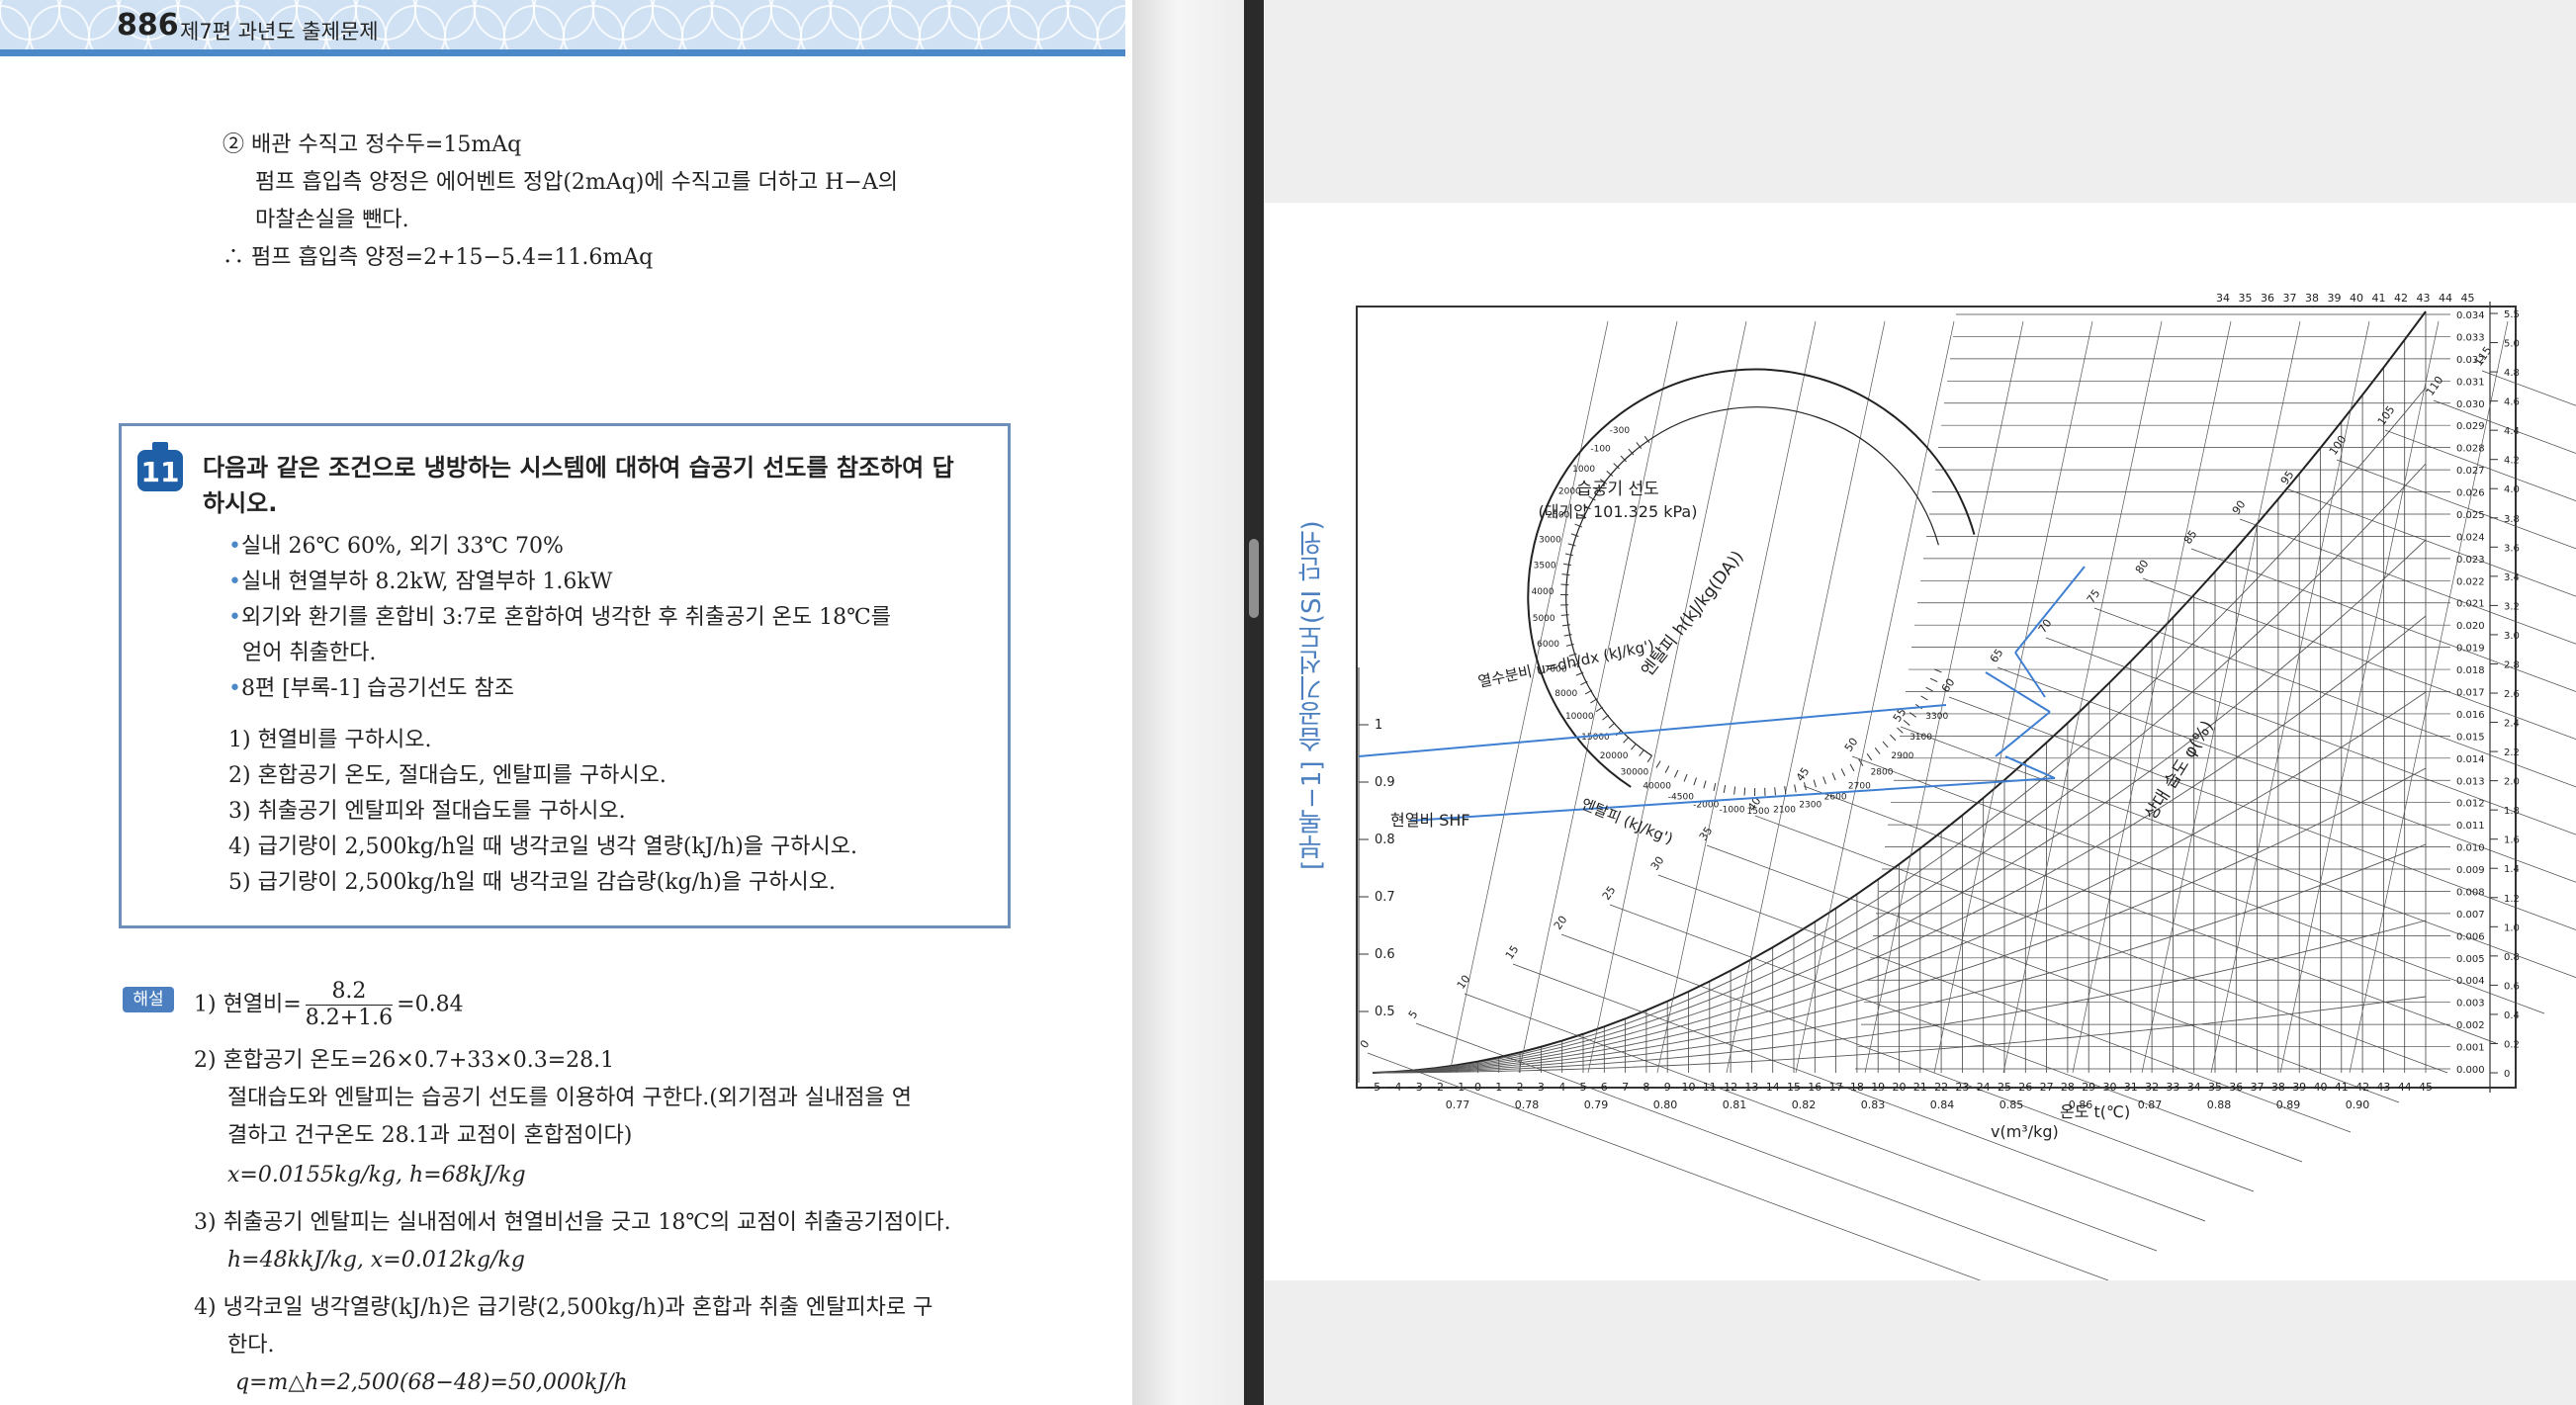 This screenshot has width=2576, height=1405. I want to click on temperature-tick-label: 5, so click(1583, 1087).